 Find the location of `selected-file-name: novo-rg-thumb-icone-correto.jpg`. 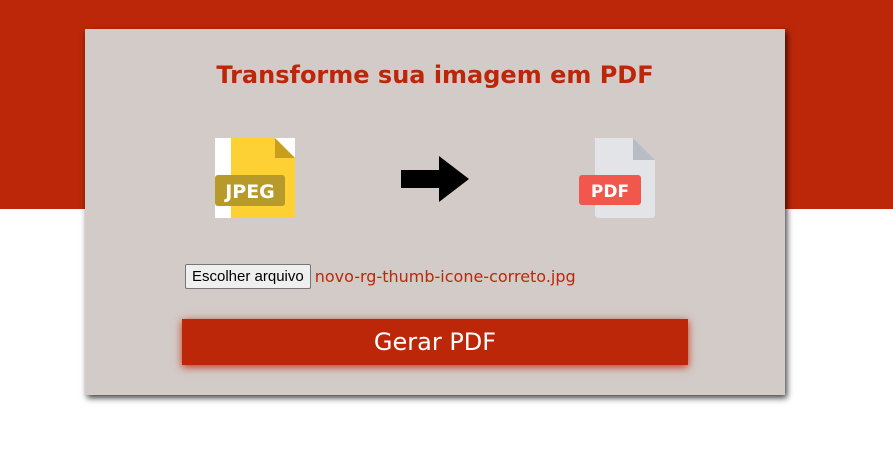

selected-file-name: novo-rg-thumb-icone-correto.jpg is located at coordinates (445, 276).